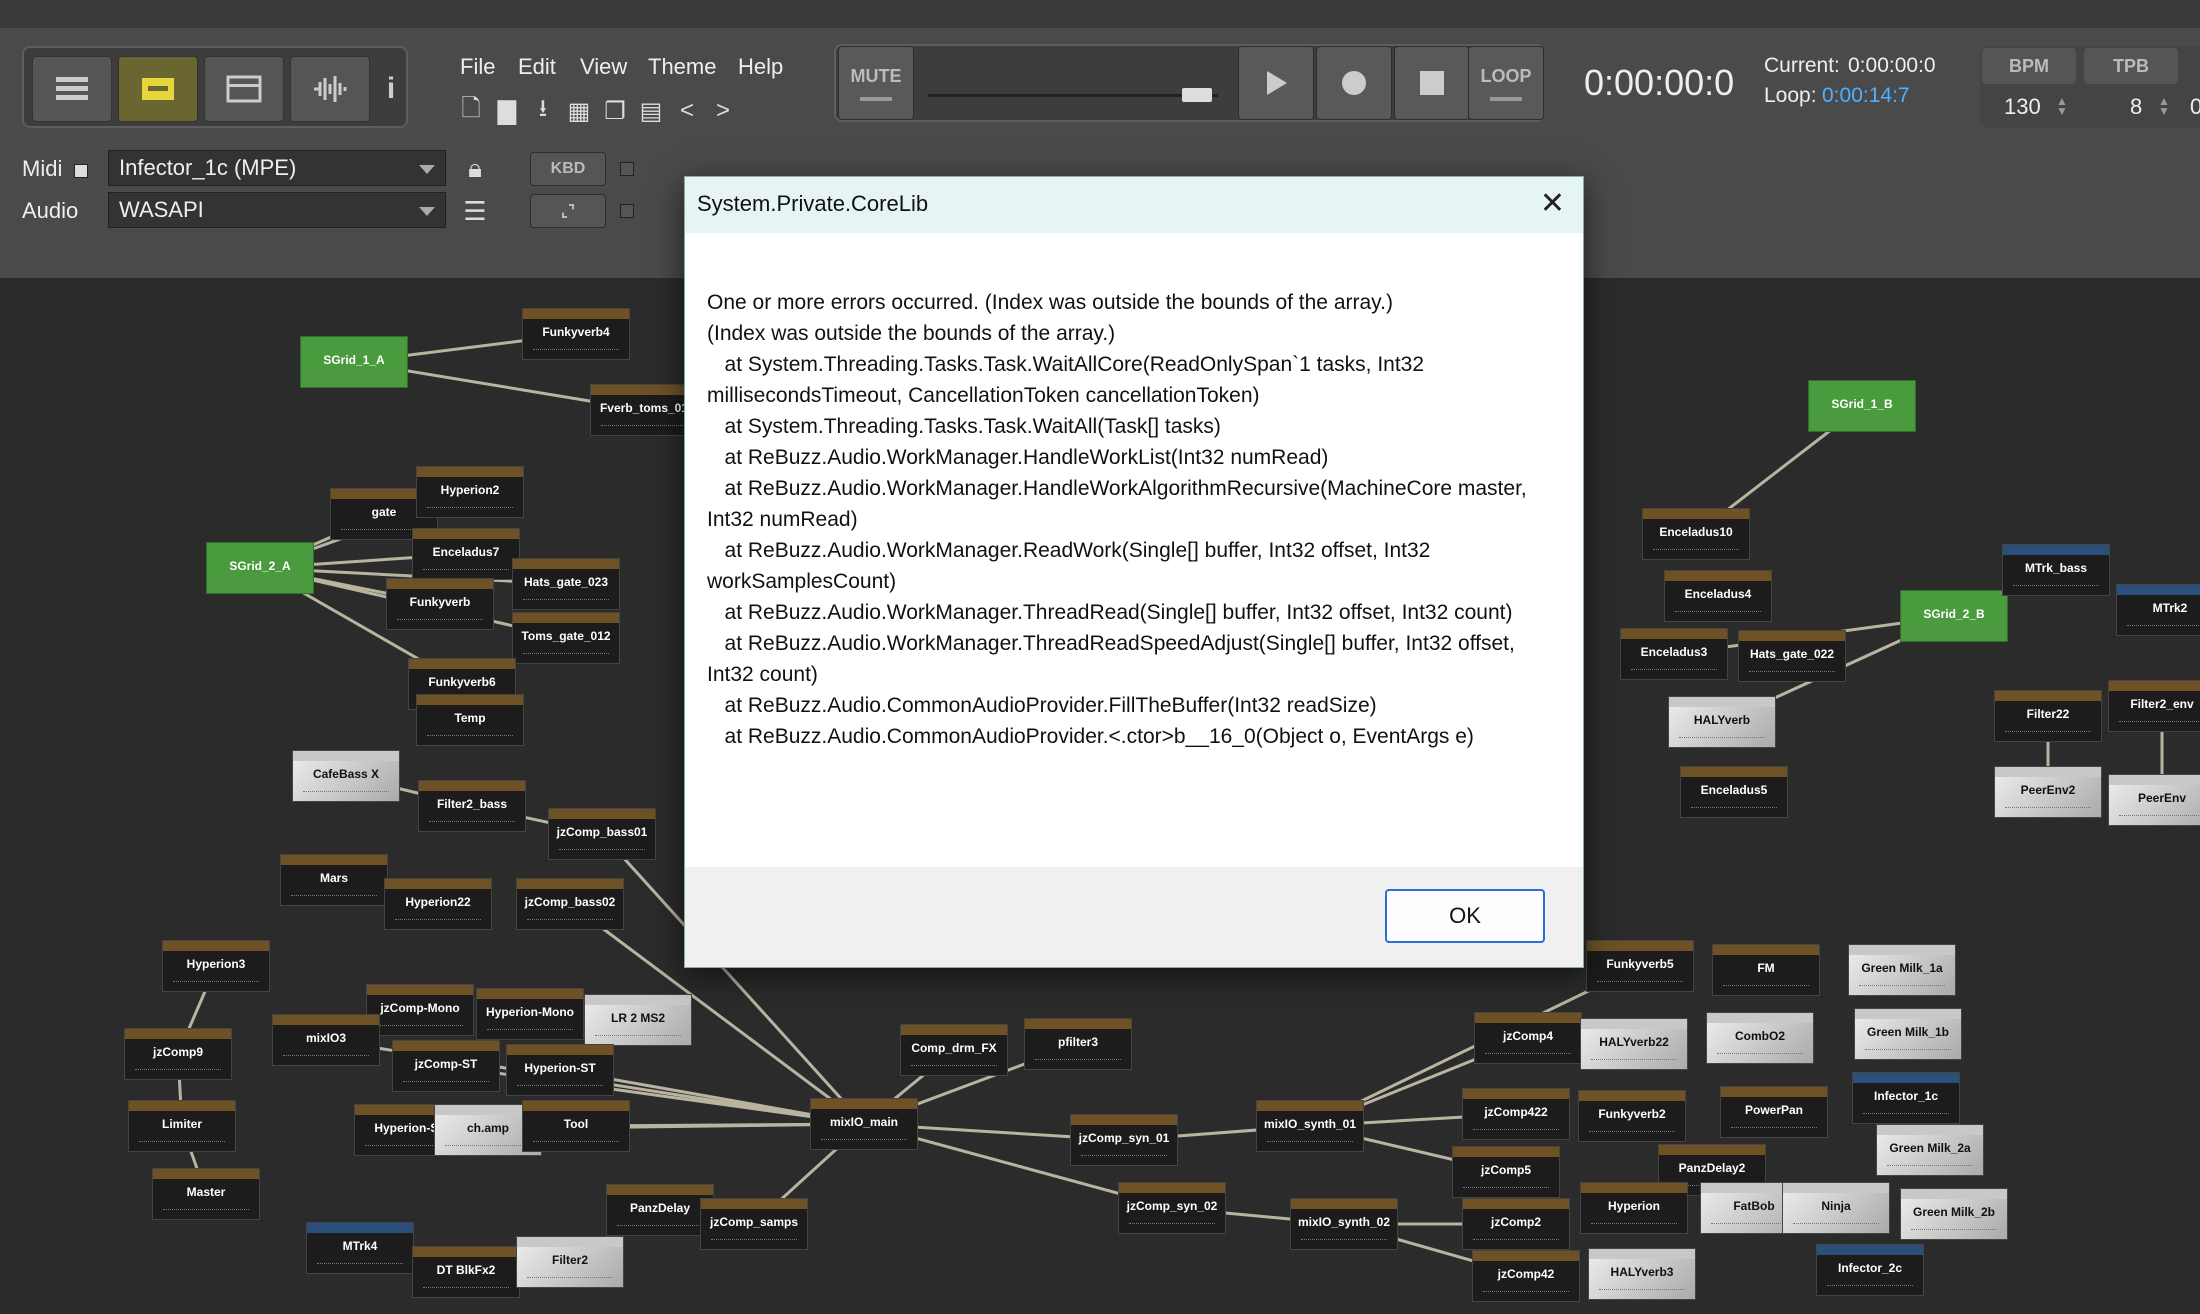 The image size is (2200, 1314). What do you see at coordinates (472, 806) in the screenshot?
I see `machine-filter2-bass: Filter2_bass` at bounding box center [472, 806].